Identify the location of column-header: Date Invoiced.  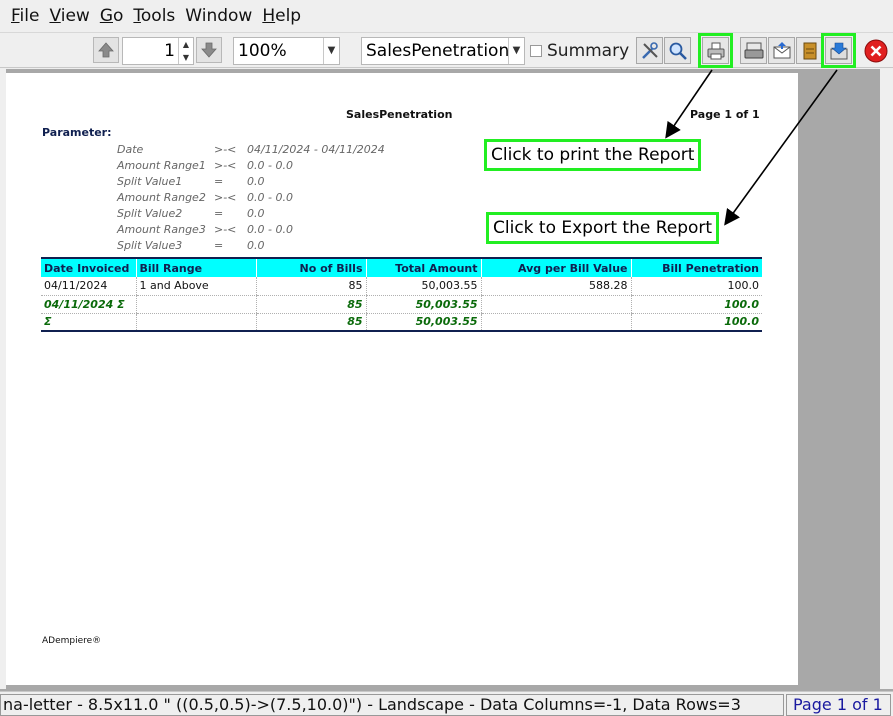
(88, 267).